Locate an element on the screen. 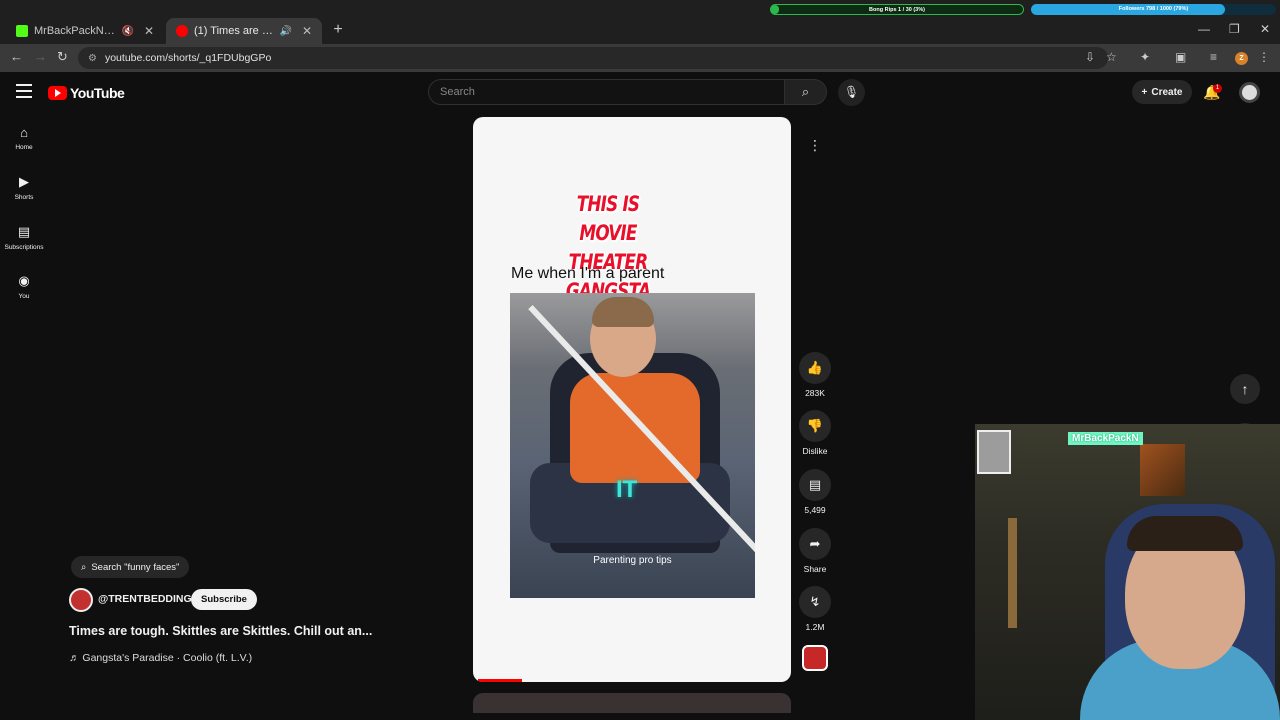 The width and height of the screenshot is (1280, 720). share-label: Share is located at coordinates (815, 569).